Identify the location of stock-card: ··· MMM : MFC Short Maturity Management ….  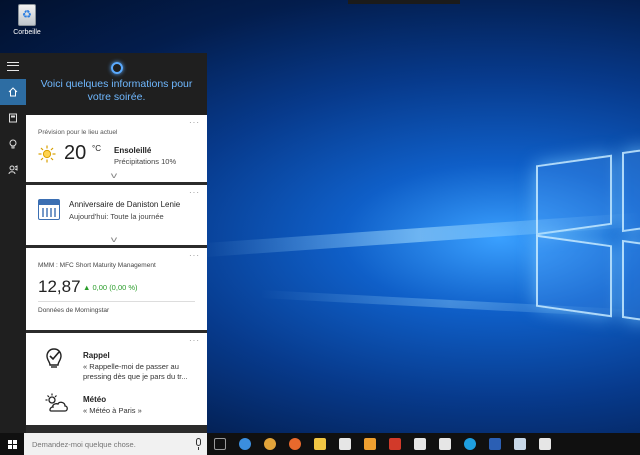
(116, 289).